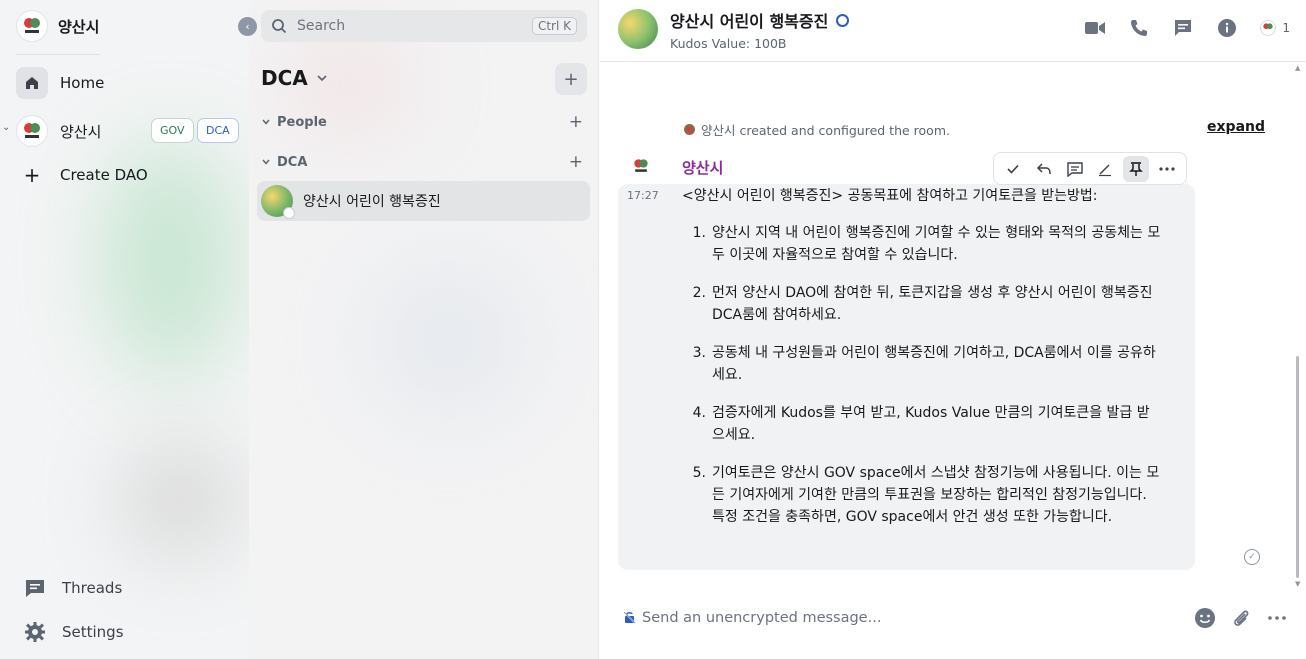  I want to click on threads-button: Threads, so click(73, 588).